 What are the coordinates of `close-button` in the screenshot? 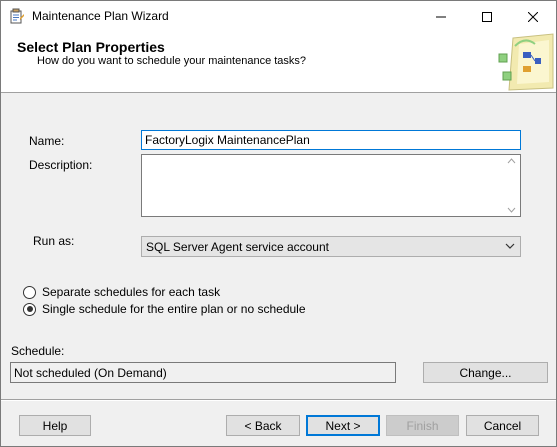 It's located at (533, 16).